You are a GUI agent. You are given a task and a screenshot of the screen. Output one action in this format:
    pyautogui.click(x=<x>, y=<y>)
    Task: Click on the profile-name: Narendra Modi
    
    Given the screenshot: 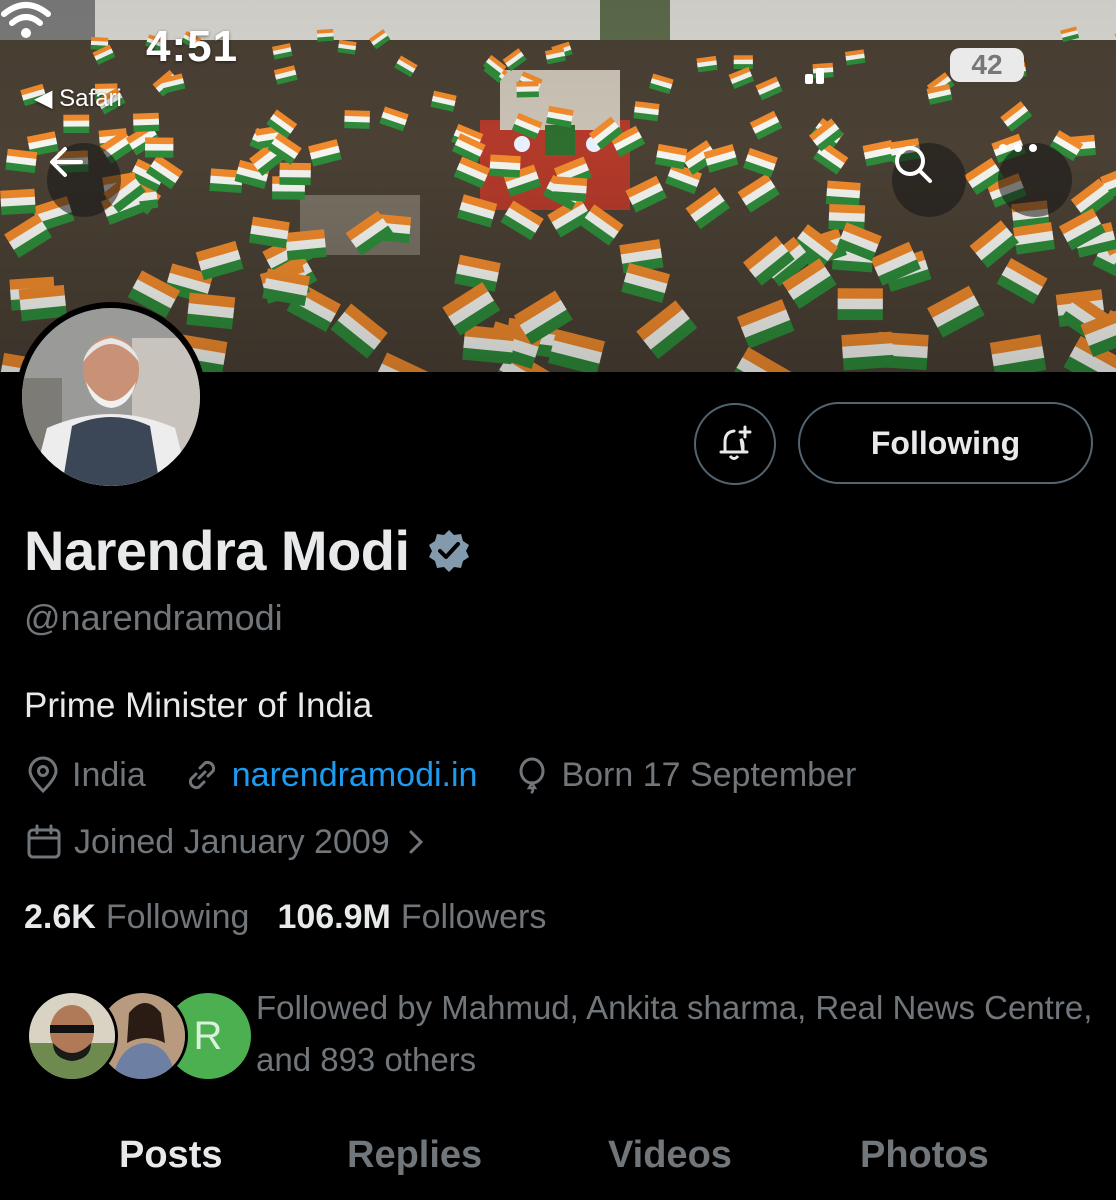 What is the action you would take?
    pyautogui.click(x=217, y=550)
    